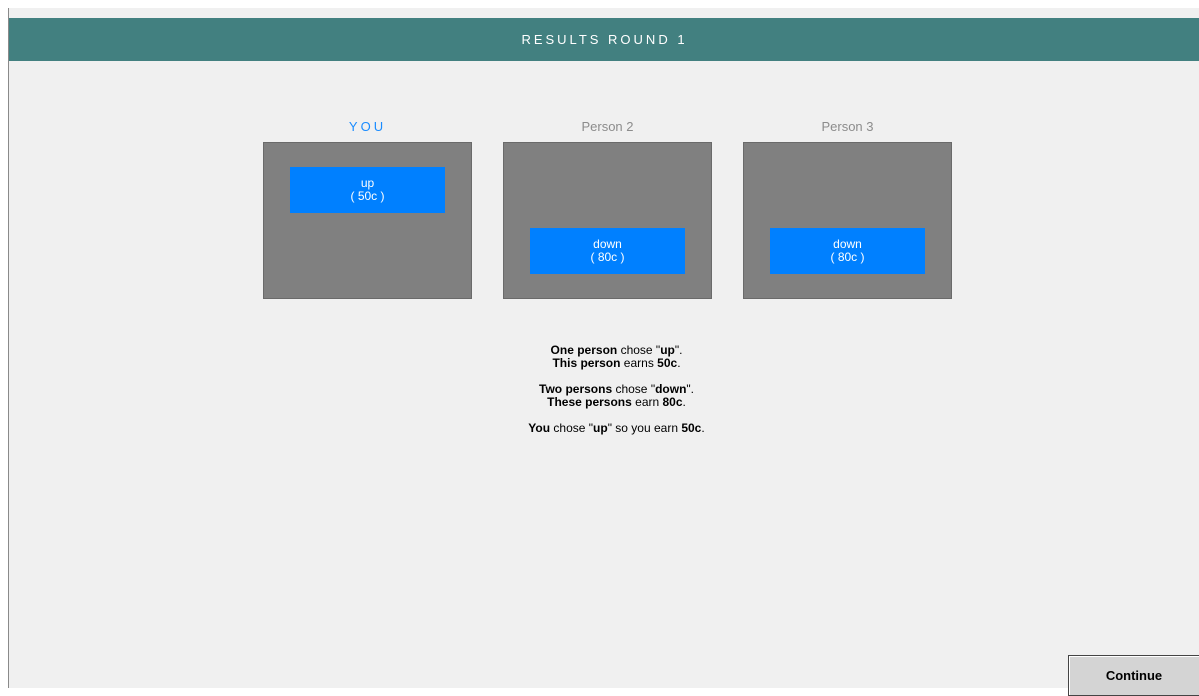  What do you see at coordinates (616, 428) in the screenshot?
I see `summary-line: You chose "up" so you earn 50c.` at bounding box center [616, 428].